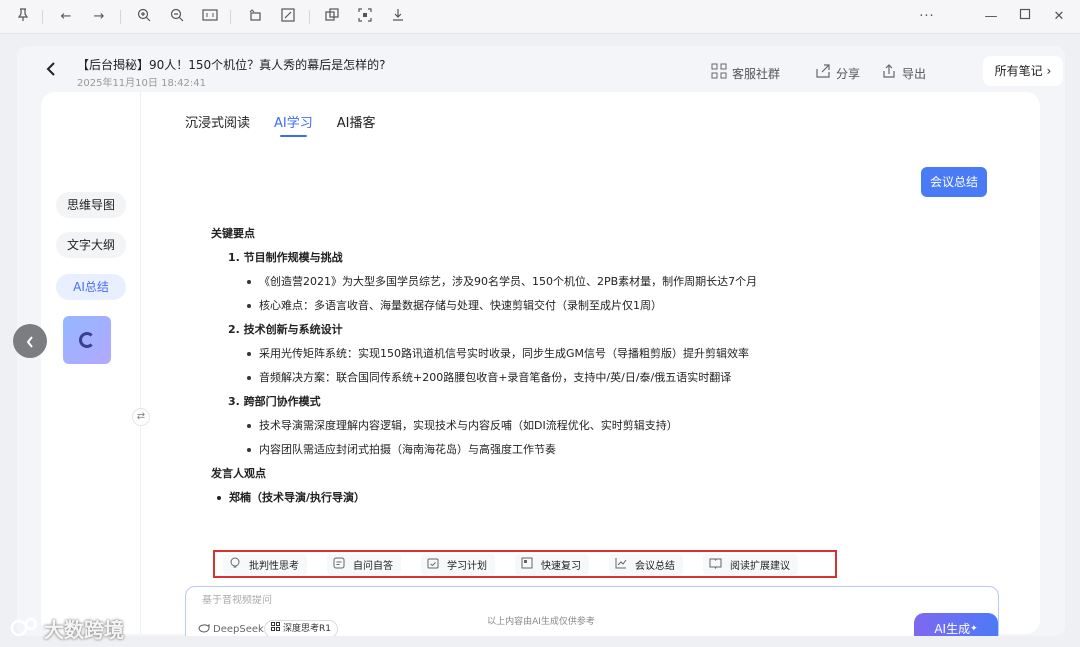  What do you see at coordinates (67, 628) in the screenshot?
I see `watermark: 大数跨境` at bounding box center [67, 628].